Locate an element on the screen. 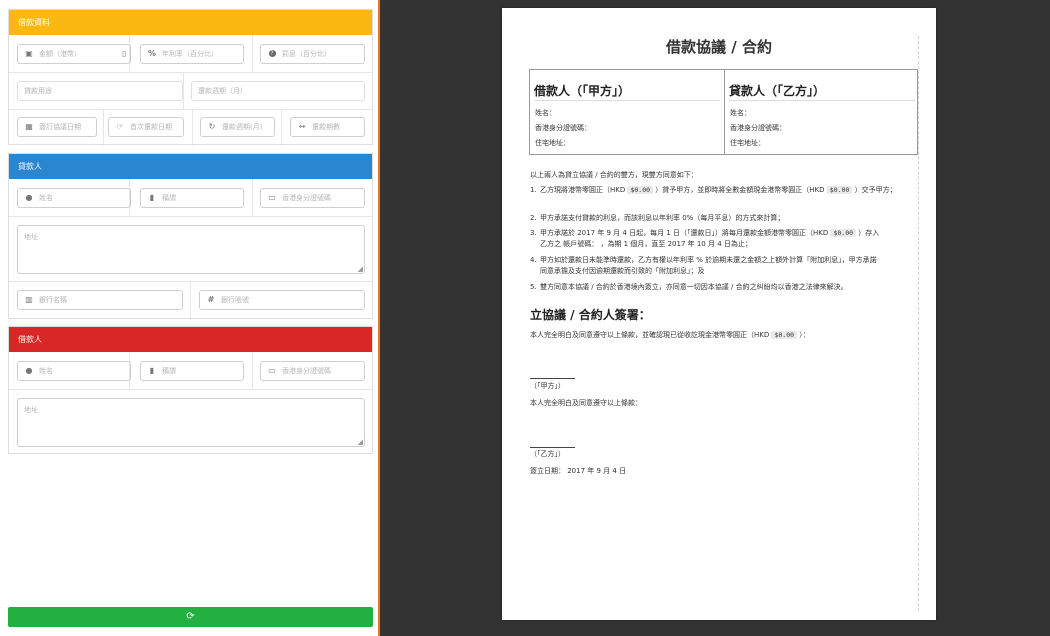 The height and width of the screenshot is (636, 1050). borrower-heading: 借款人（「甲方」） is located at coordinates (627, 91).